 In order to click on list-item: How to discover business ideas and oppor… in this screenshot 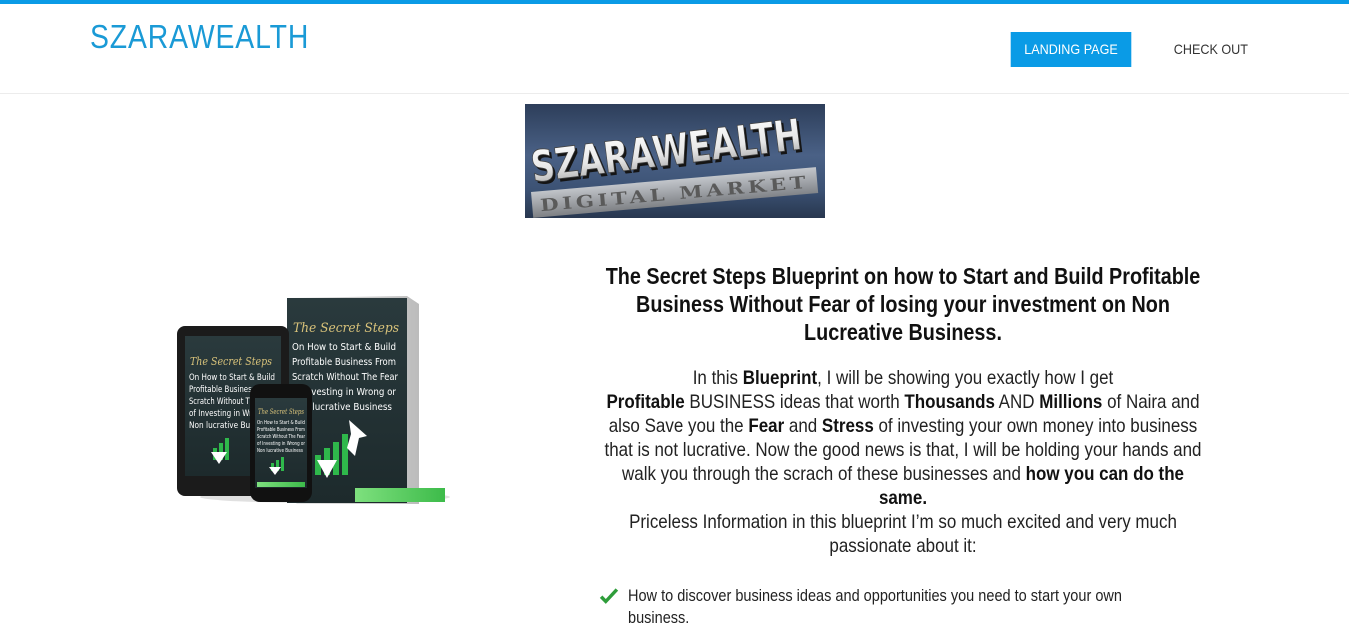, I will do `click(908, 605)`.